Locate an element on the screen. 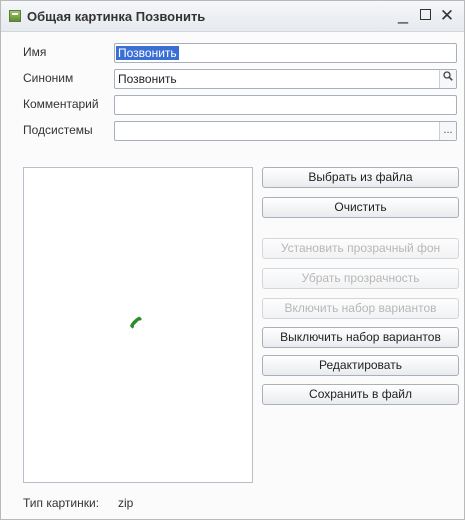 This screenshot has width=465, height=520. save-to-file-button: Сохранить в файл is located at coordinates (360, 394).